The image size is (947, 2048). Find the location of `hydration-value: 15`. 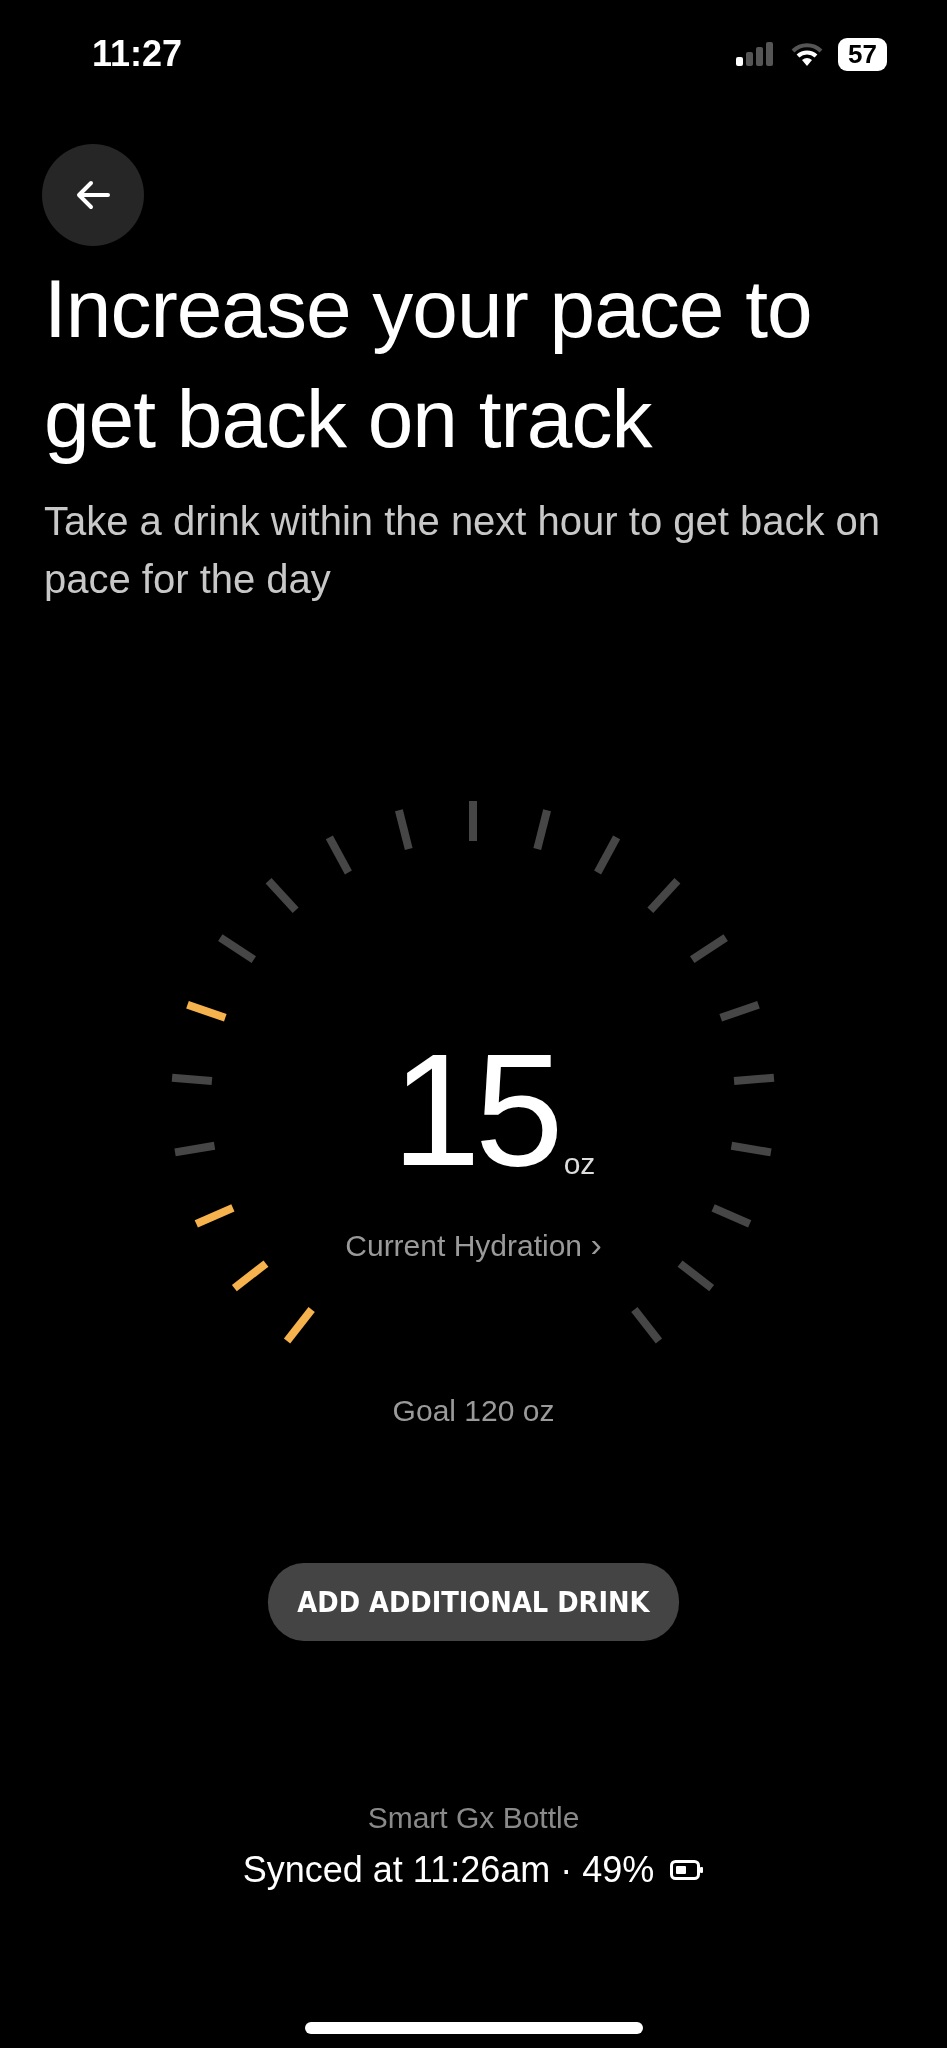

hydration-value: 15 is located at coordinates (474, 1110).